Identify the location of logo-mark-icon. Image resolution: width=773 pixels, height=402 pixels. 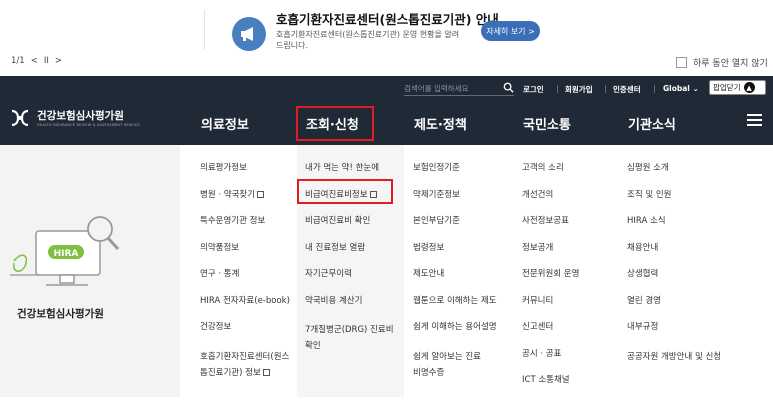
(20, 117).